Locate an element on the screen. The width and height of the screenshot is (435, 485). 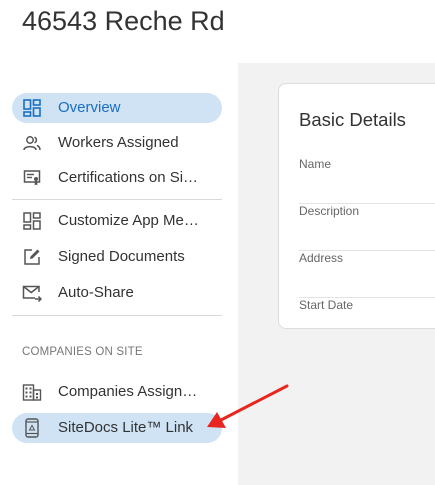
sidebar-item-auto-share: Auto-Share is located at coordinates (117, 293).